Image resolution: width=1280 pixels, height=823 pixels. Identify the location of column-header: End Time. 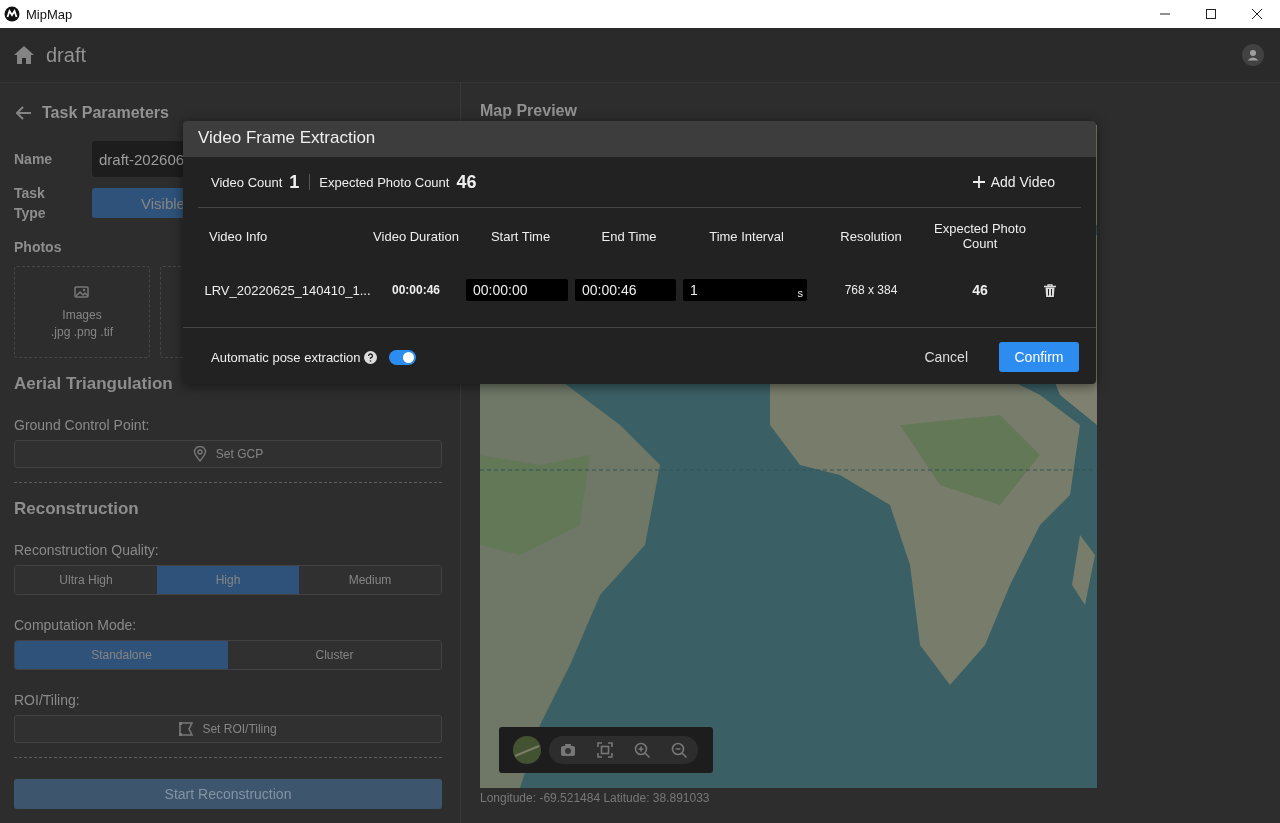
(629, 236).